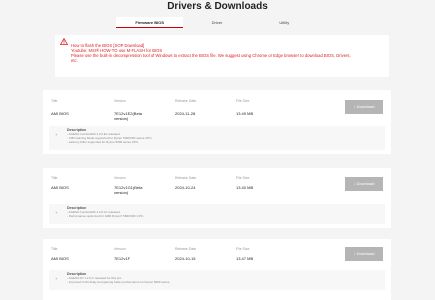  Describe the element at coordinates (185, 258) in the screenshot. I see `item-release-date: 2024-10-15` at that location.